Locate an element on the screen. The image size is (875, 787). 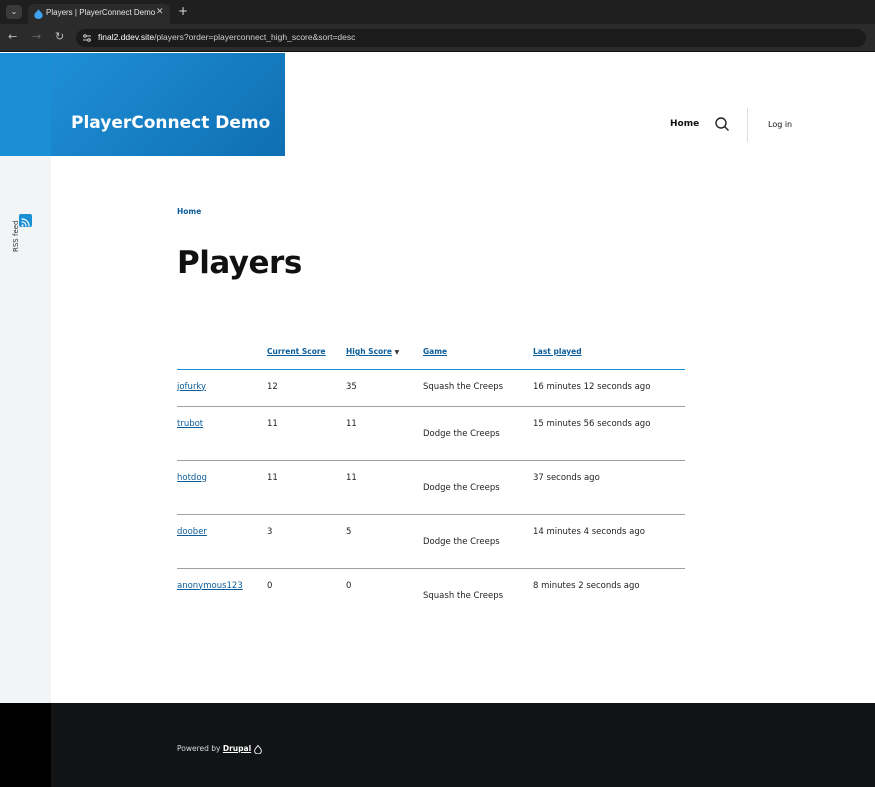
main-nav-home-link: Home is located at coordinates (684, 124).